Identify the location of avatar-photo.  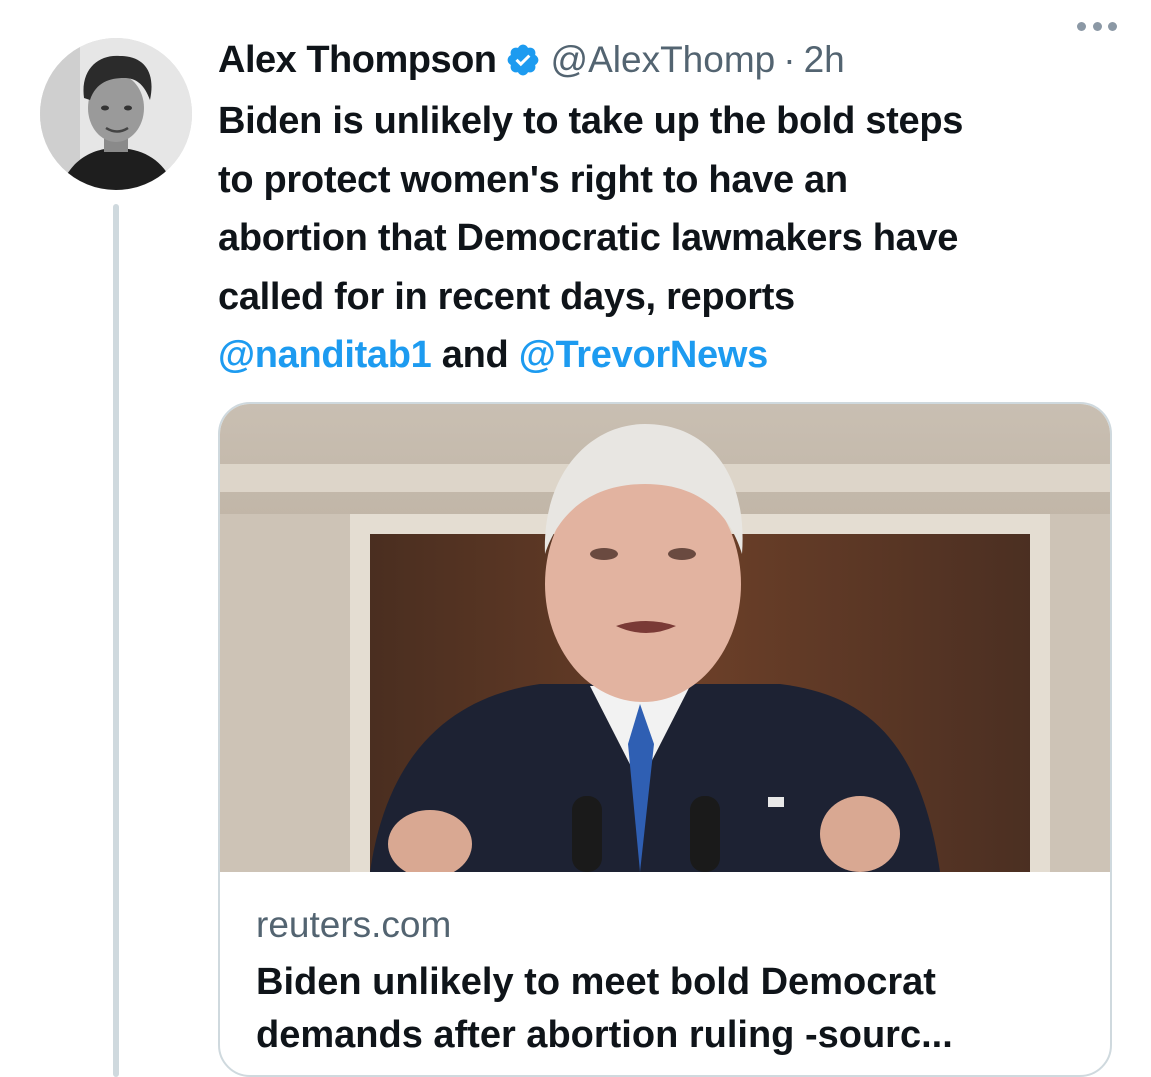
(116, 114).